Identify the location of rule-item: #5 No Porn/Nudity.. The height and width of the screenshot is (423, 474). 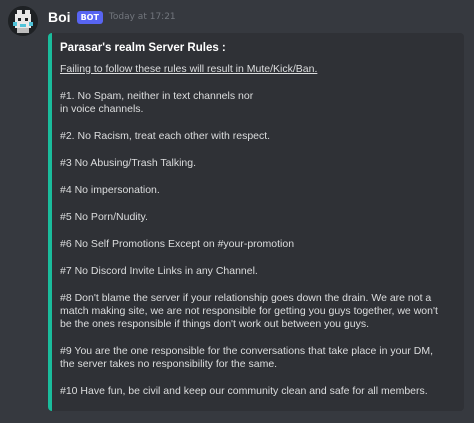
(104, 217).